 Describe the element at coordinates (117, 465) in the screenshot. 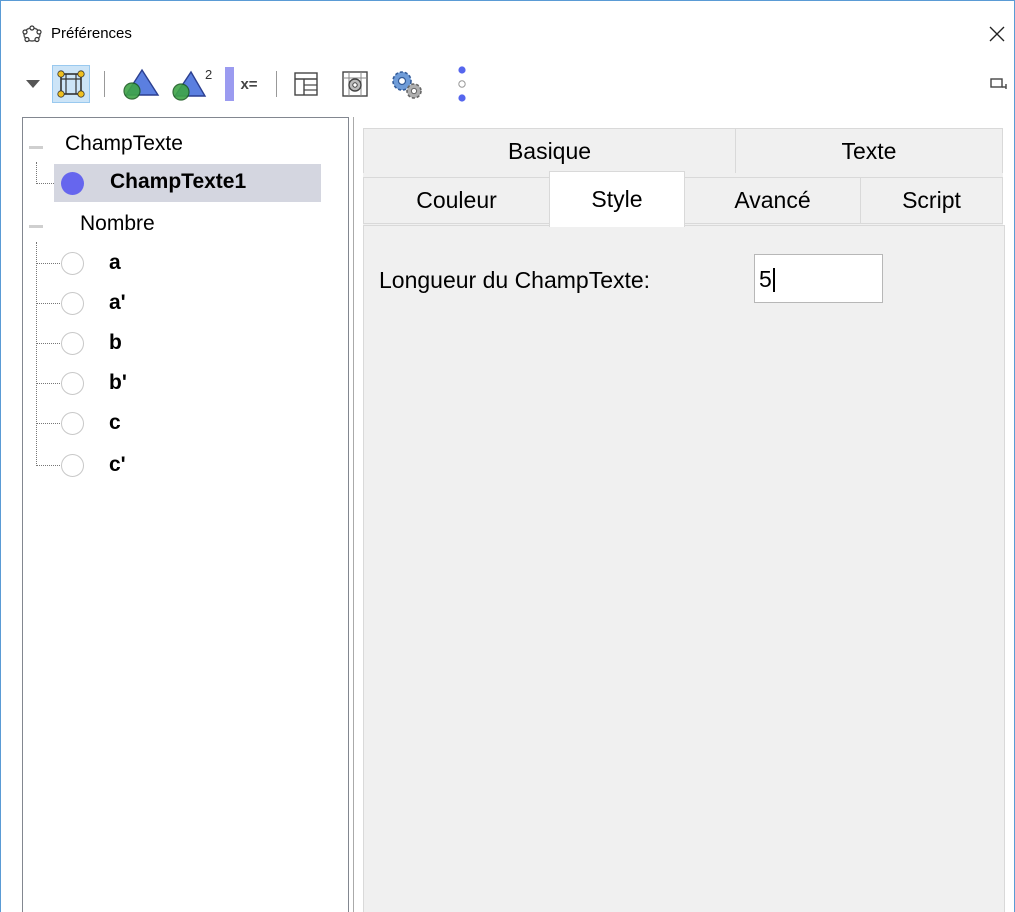

I see `tree-item-c-prime: c'` at that location.